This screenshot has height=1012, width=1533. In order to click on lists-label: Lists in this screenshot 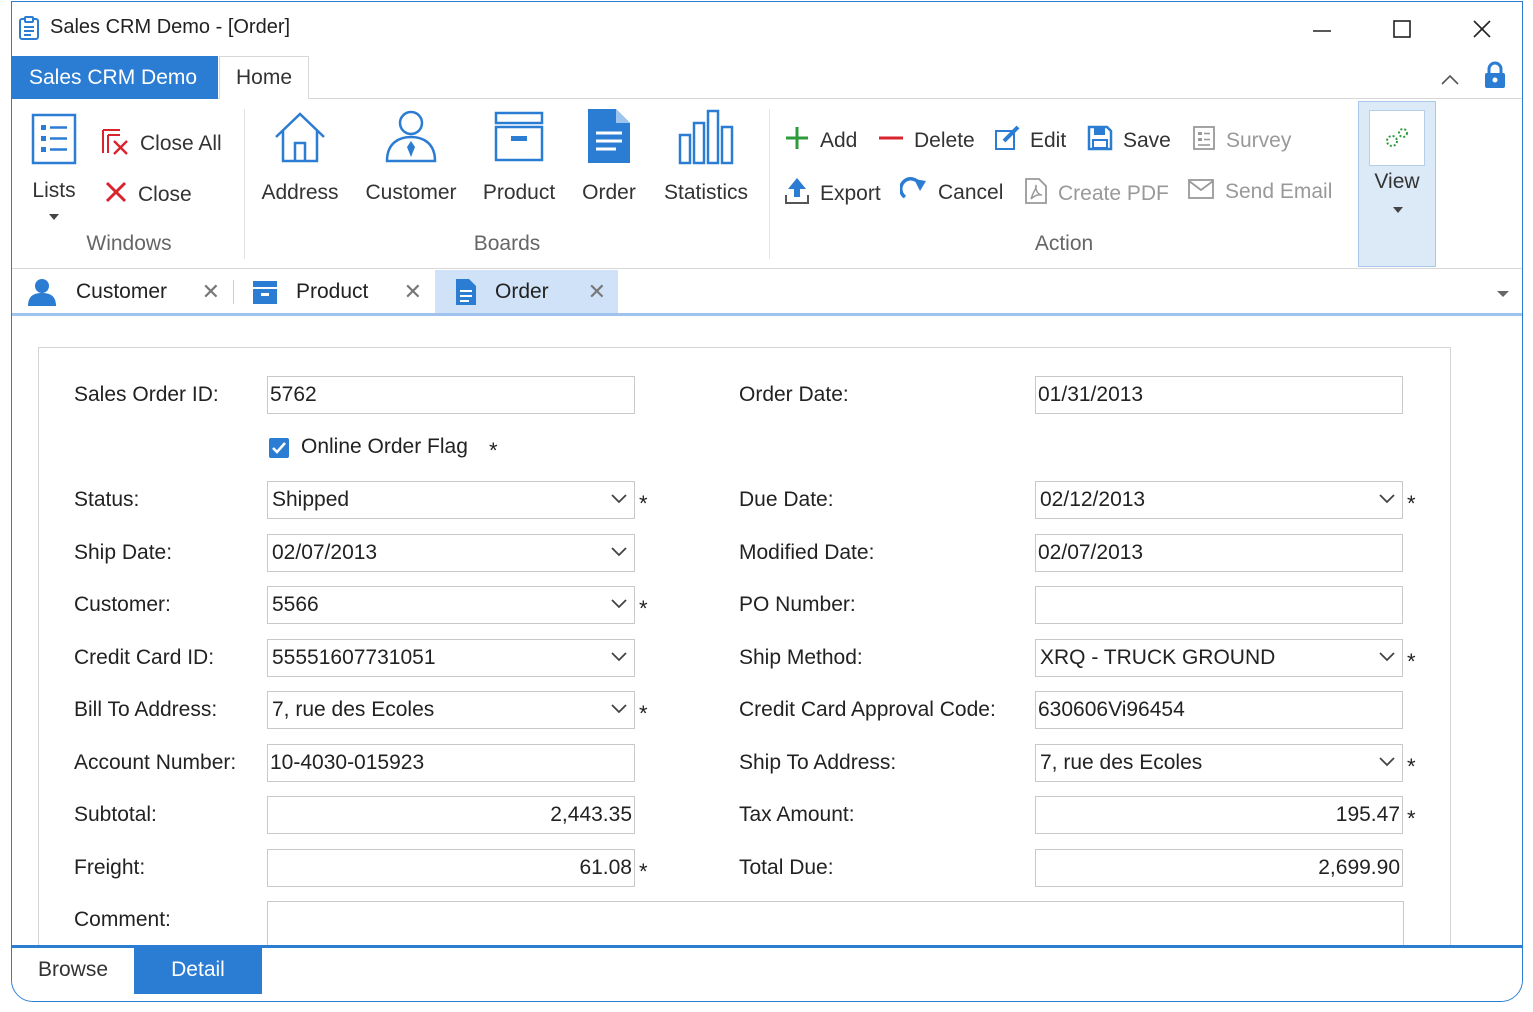, I will do `click(54, 190)`.